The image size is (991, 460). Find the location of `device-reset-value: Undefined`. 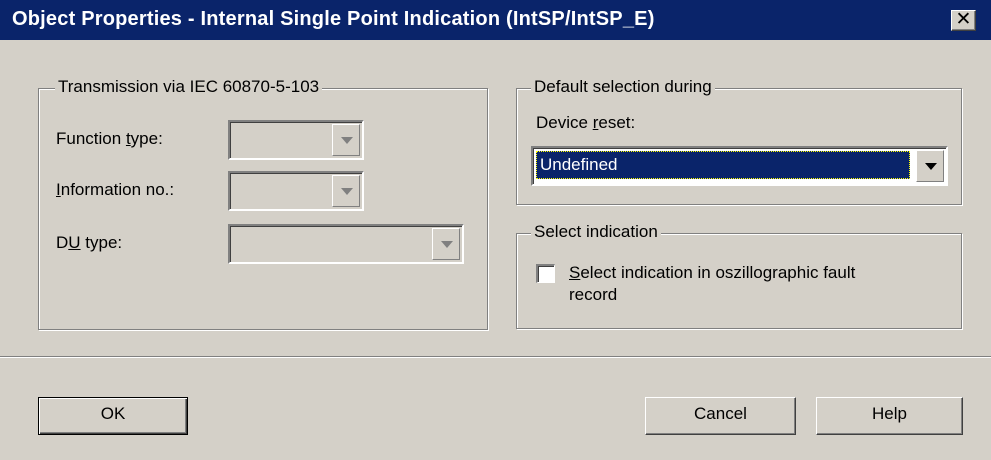

device-reset-value: Undefined is located at coordinates (723, 165).